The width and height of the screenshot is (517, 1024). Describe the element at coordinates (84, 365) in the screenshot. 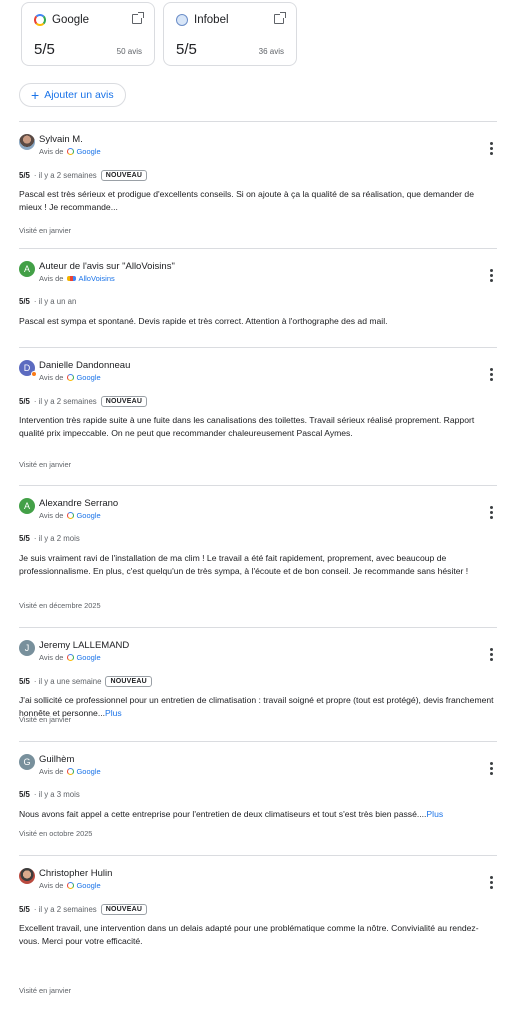

I see `review-author: Danielle Dandonneau` at that location.